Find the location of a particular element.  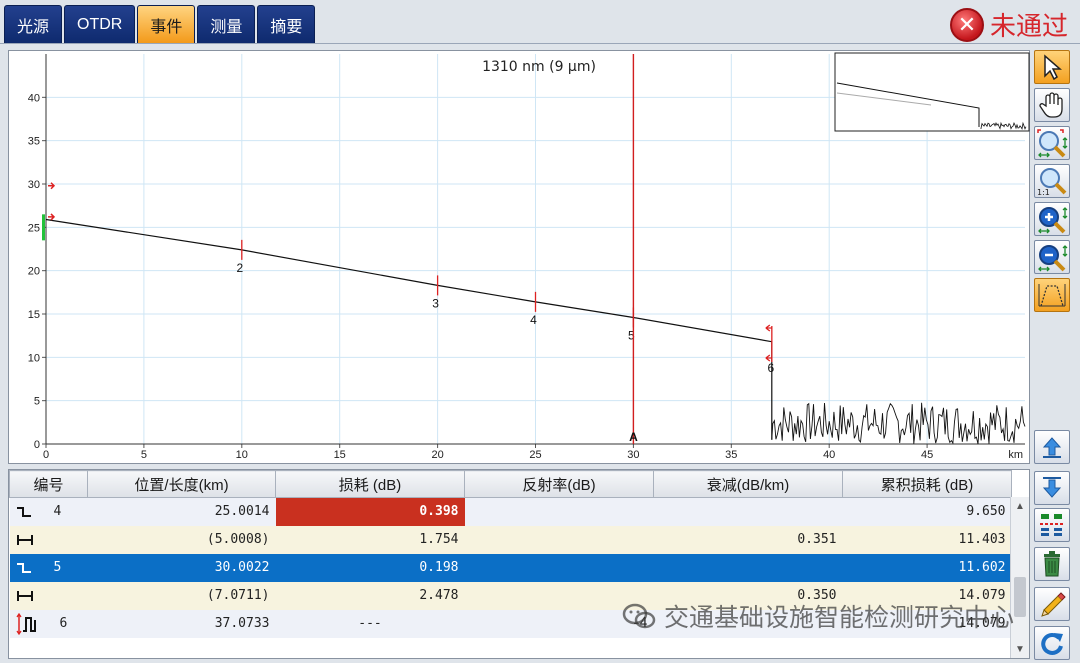

tab-light-source: 光源 is located at coordinates (33, 24).